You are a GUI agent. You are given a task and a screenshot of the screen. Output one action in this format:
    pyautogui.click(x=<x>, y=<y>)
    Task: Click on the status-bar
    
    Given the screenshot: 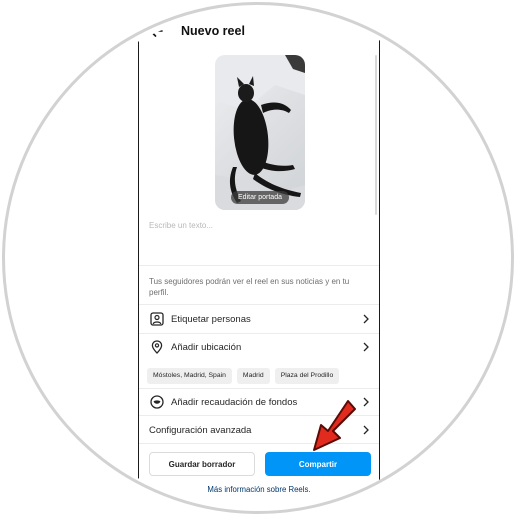 What is the action you would take?
    pyautogui.click(x=349, y=12)
    